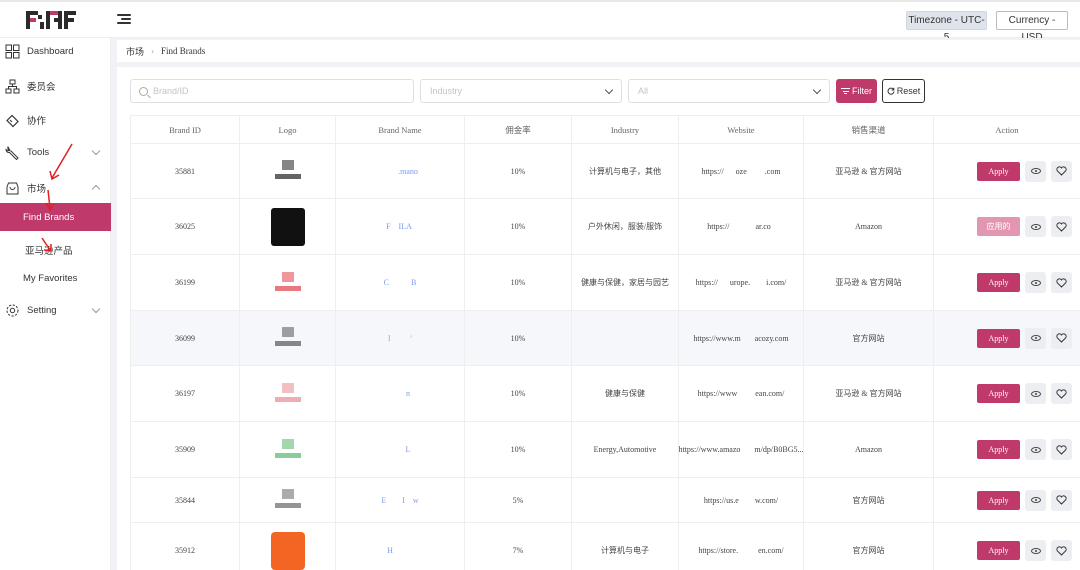 The image size is (1080, 570). Describe the element at coordinates (287, 130) in the screenshot. I see `column-header-logo: Logo` at that location.